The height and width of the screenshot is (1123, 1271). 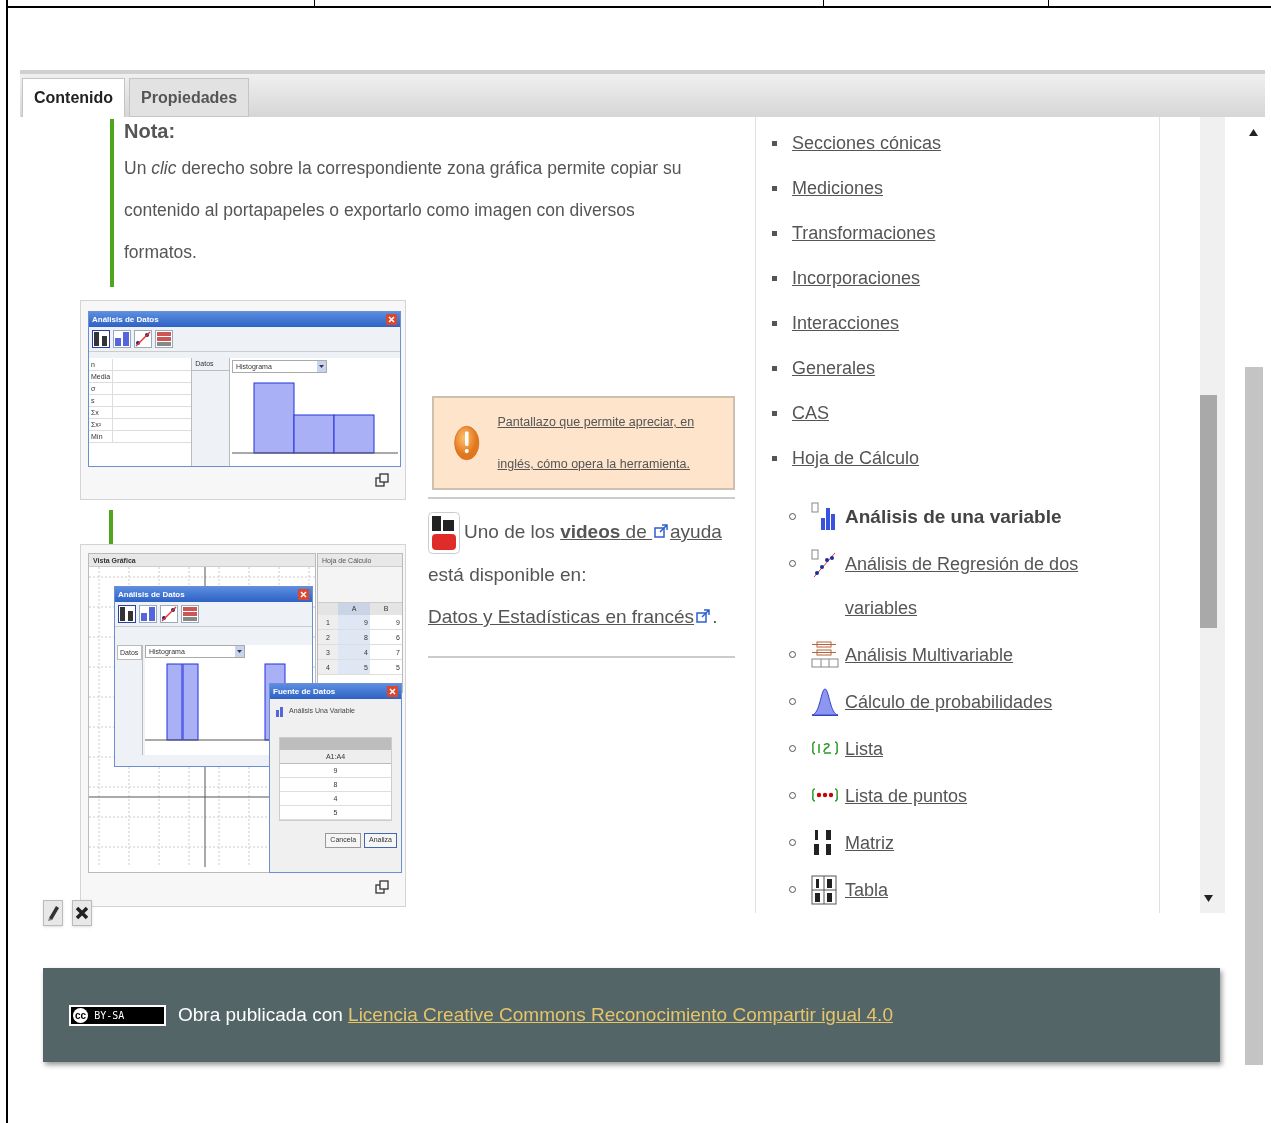 I want to click on note-text: Un clic derecho sobre la correspondiente zona gráfica permite copiar su contenido al portapapeles o exportarlo como imagen con diversos formatos., so click(x=403, y=210).